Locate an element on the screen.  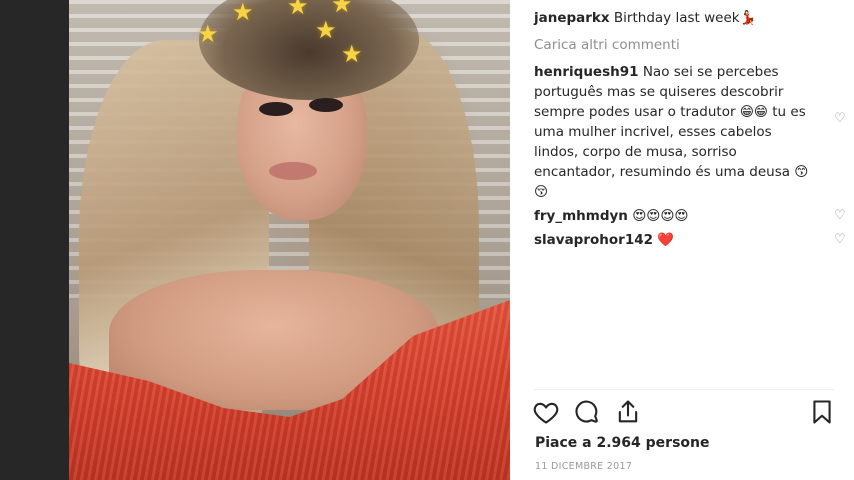
heart-outline-icon is located at coordinates (546, 413).